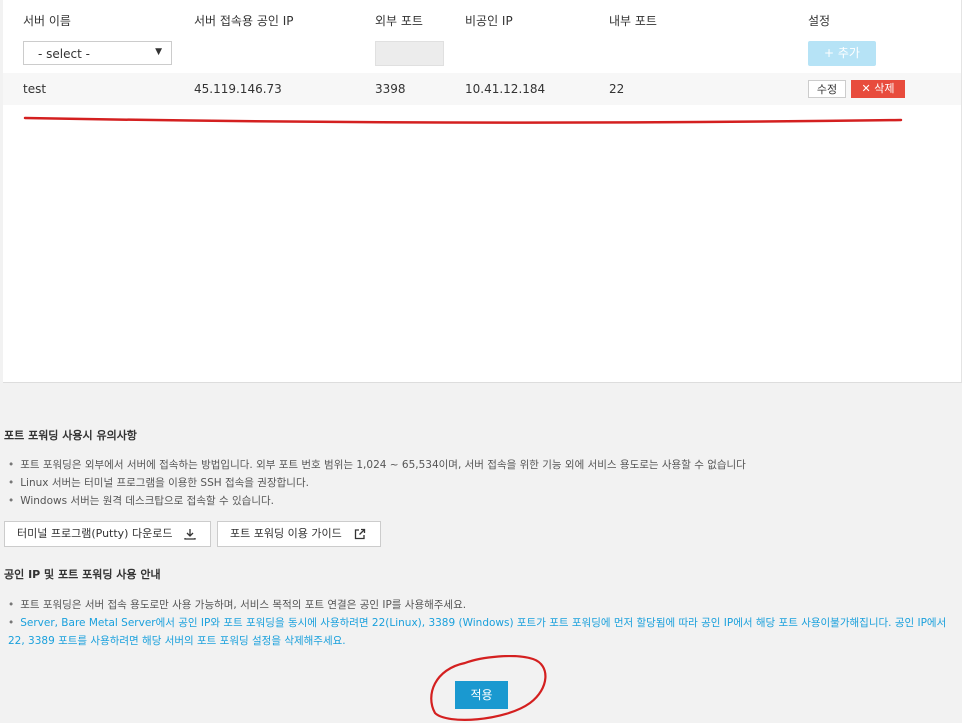 The width and height of the screenshot is (962, 723). I want to click on cell-public-ip: 45.119.146.73, so click(238, 89).